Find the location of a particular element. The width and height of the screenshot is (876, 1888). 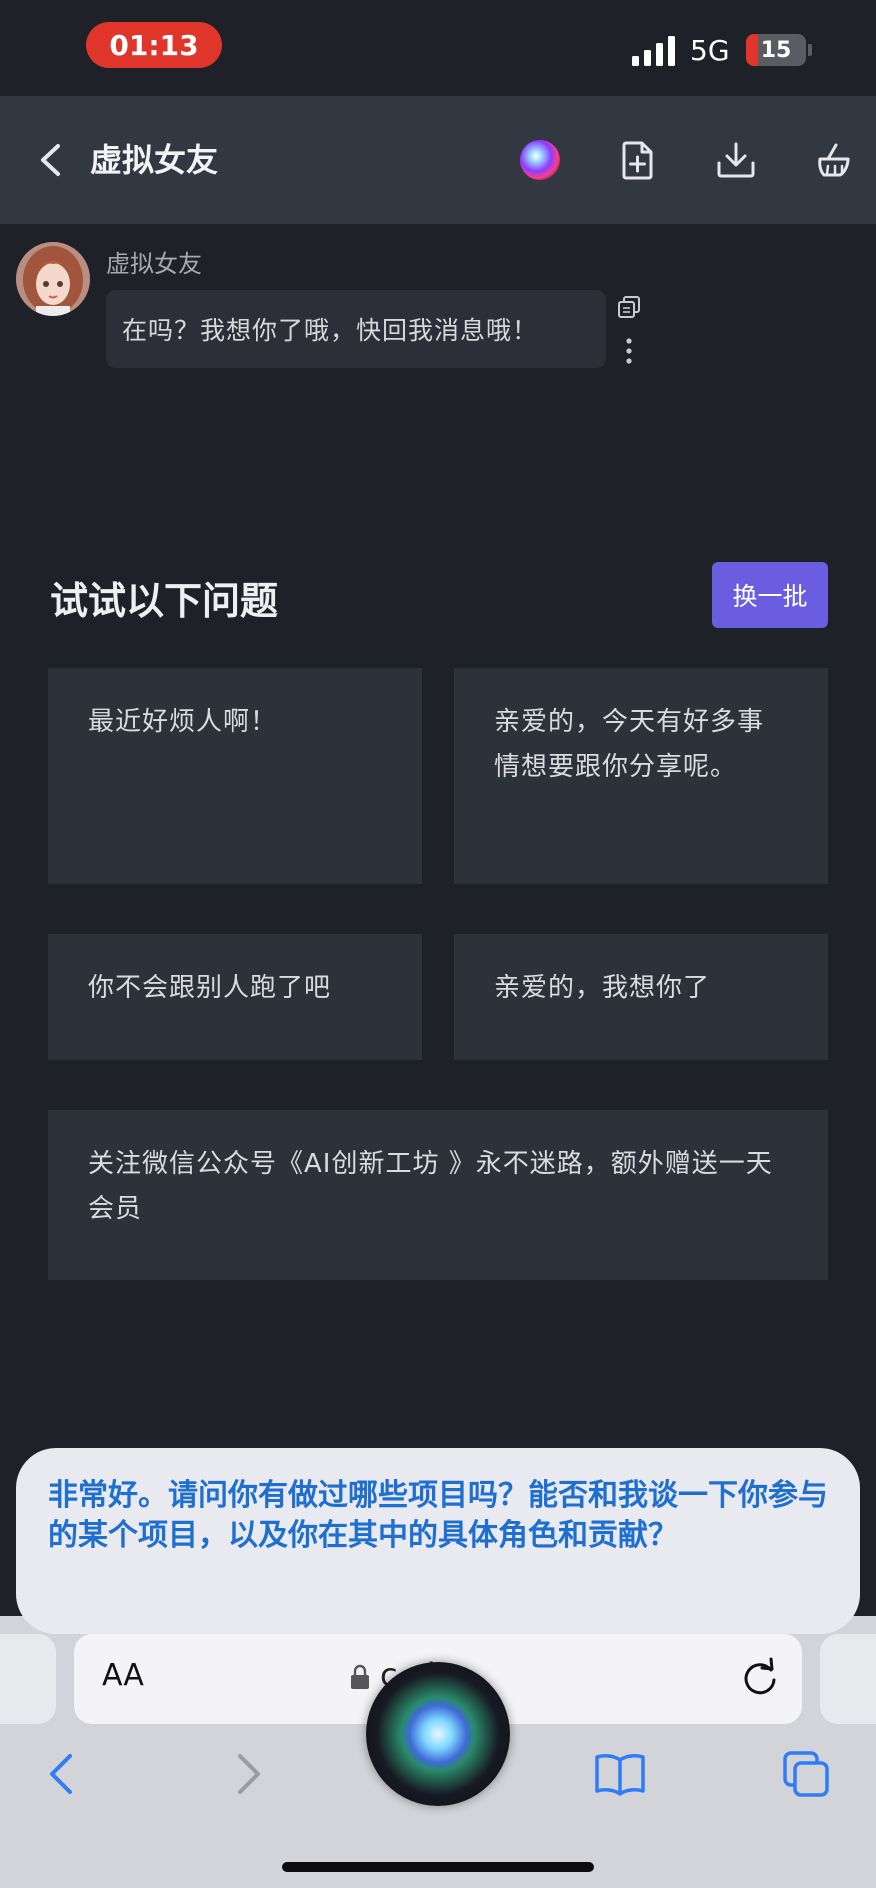

suggestion-text: 你不会跟别人跑了吧 is located at coordinates (210, 988).